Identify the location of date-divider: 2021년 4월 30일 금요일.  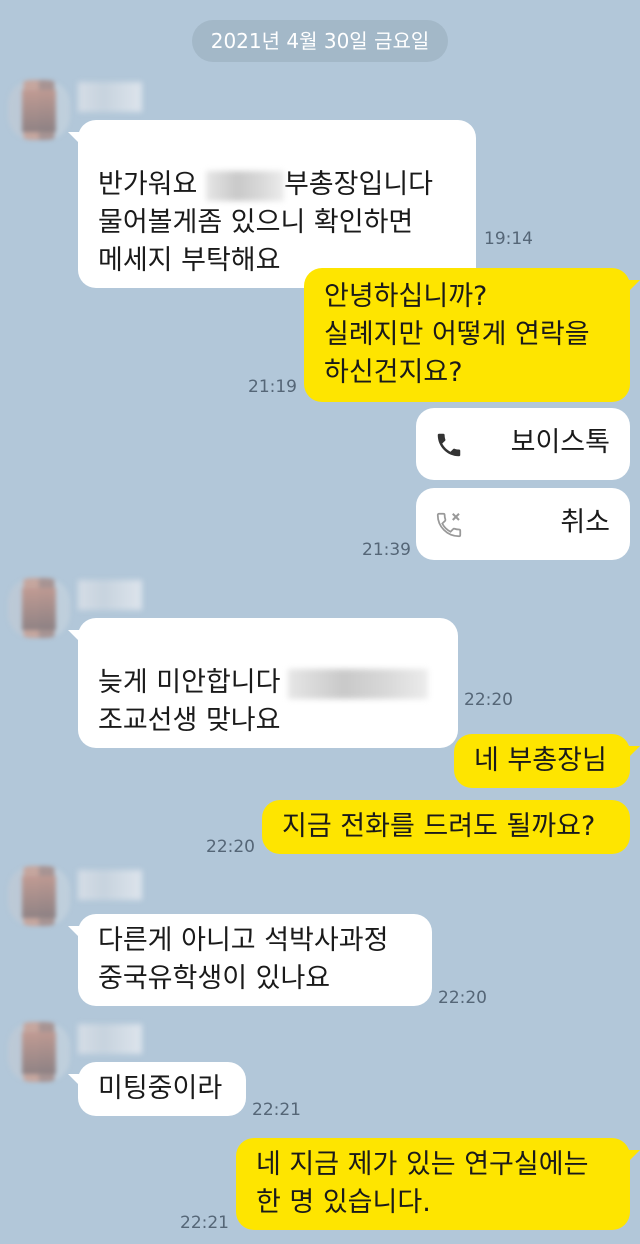
(320, 41).